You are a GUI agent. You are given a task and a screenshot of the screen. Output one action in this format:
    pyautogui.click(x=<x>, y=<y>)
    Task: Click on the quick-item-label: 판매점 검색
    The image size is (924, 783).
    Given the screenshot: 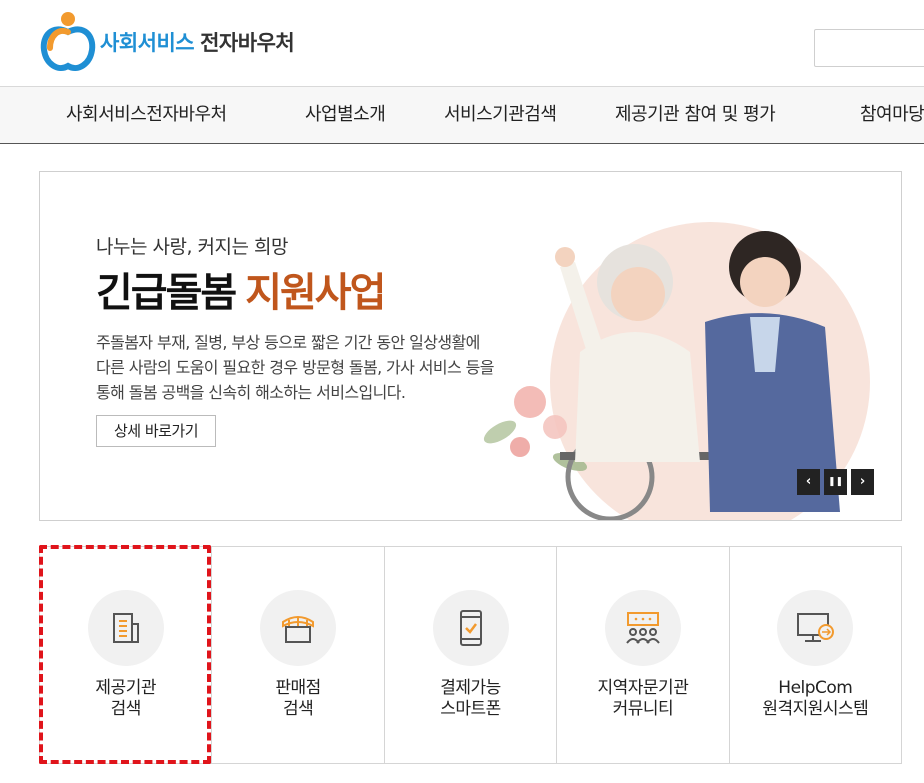 What is the action you would take?
    pyautogui.click(x=297, y=699)
    